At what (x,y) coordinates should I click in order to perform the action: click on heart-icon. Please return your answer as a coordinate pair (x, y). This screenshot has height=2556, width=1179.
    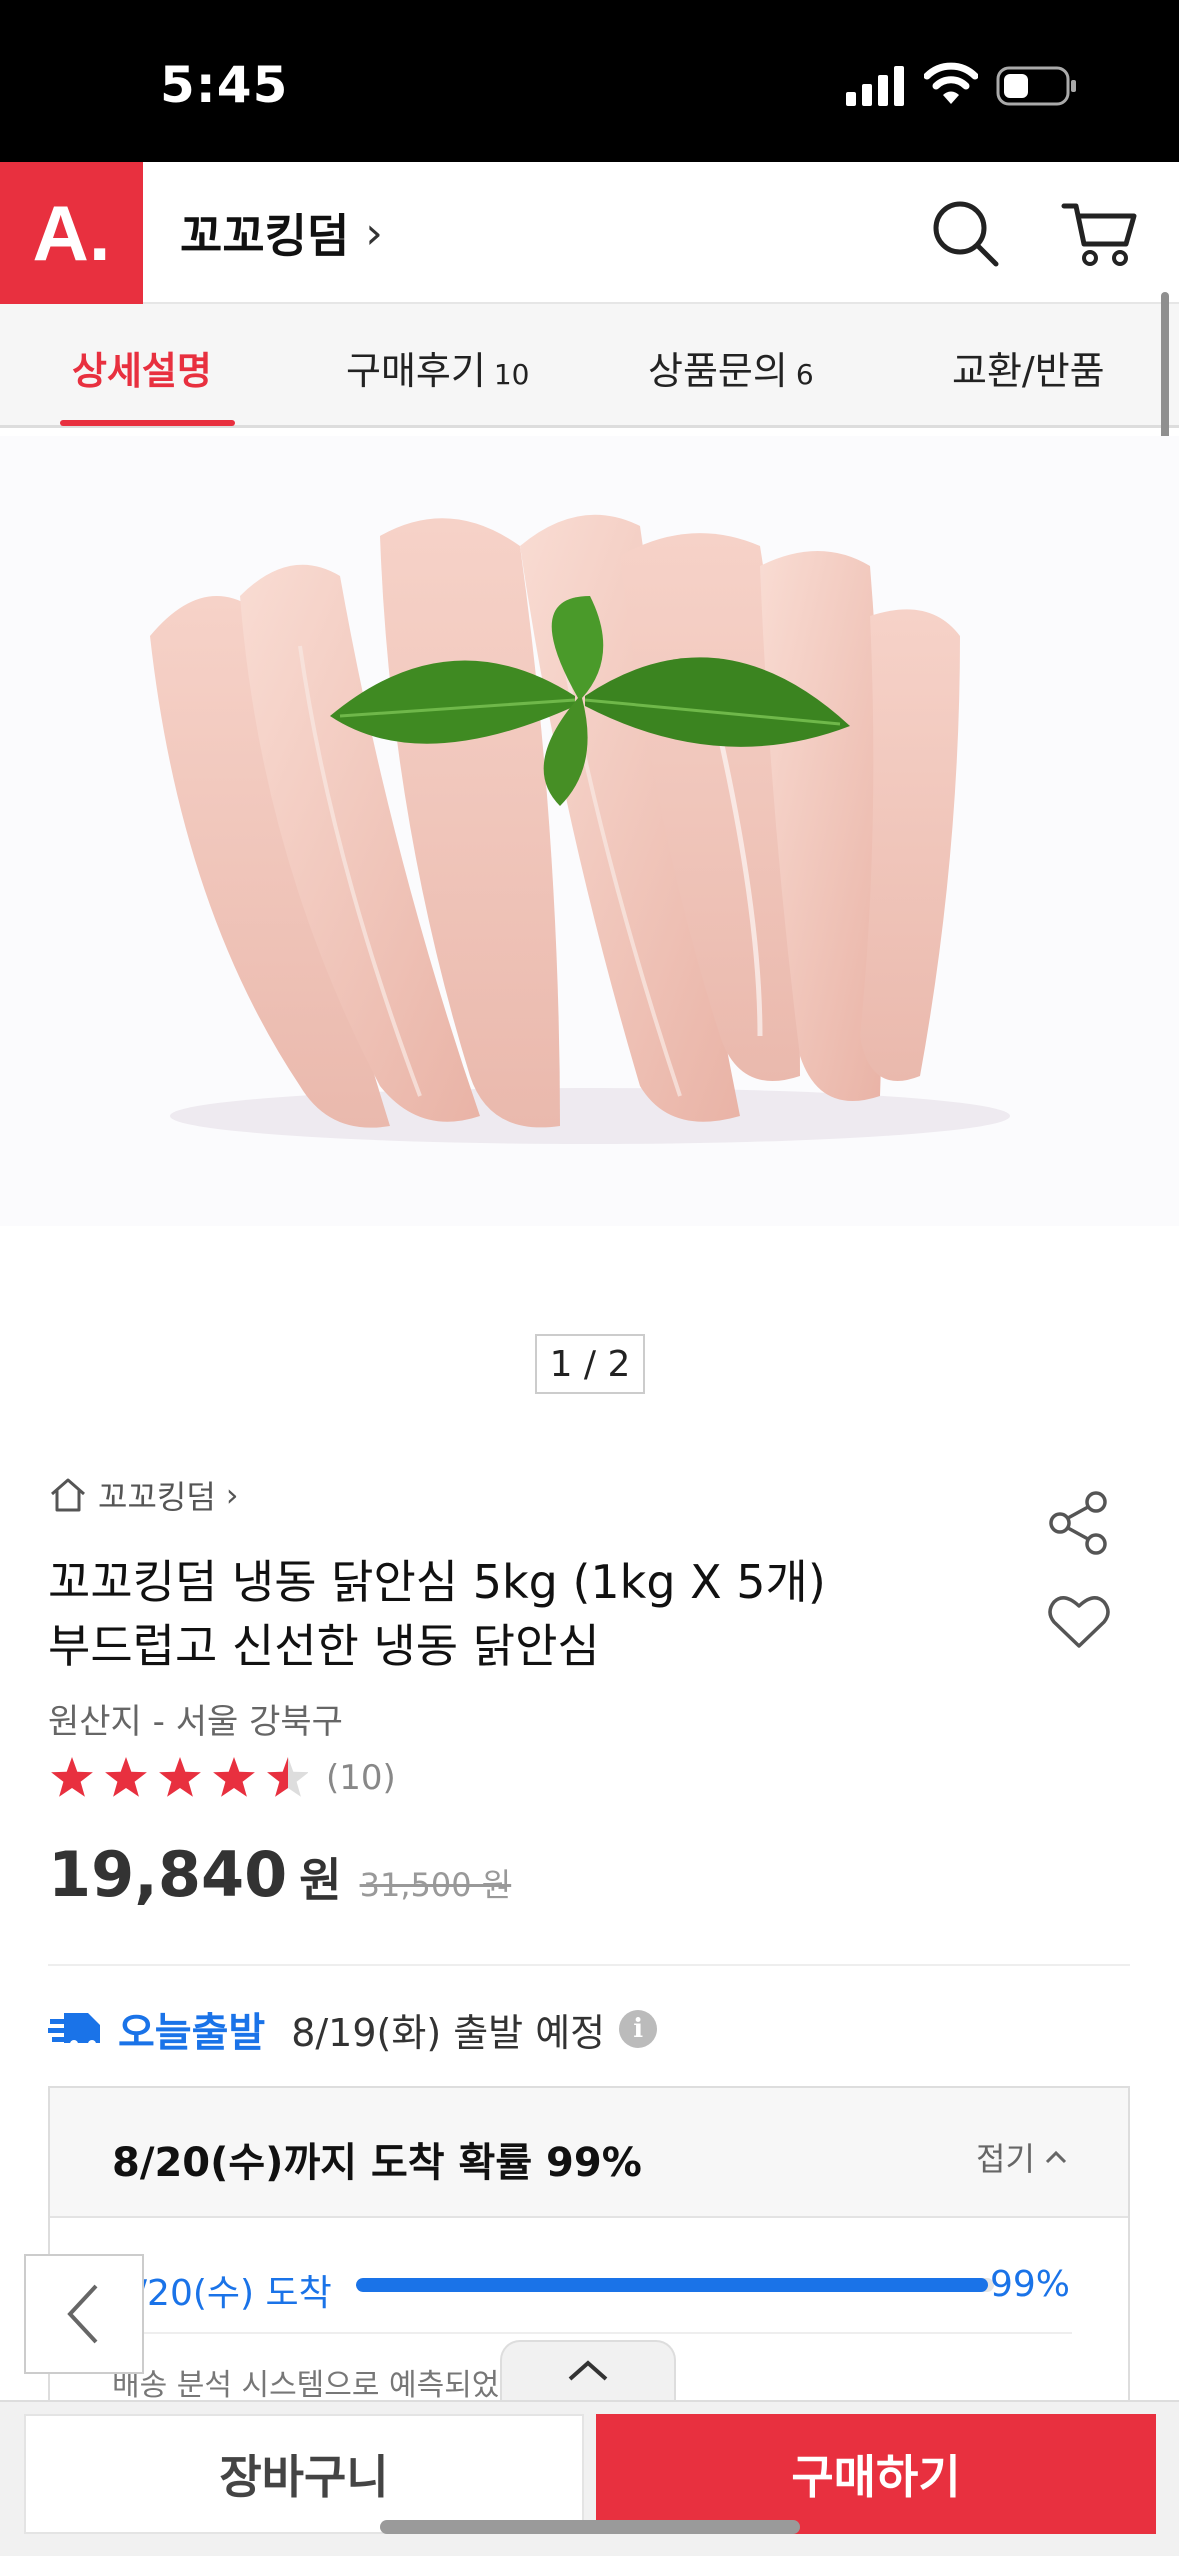
    Looking at the image, I should click on (1079, 1622).